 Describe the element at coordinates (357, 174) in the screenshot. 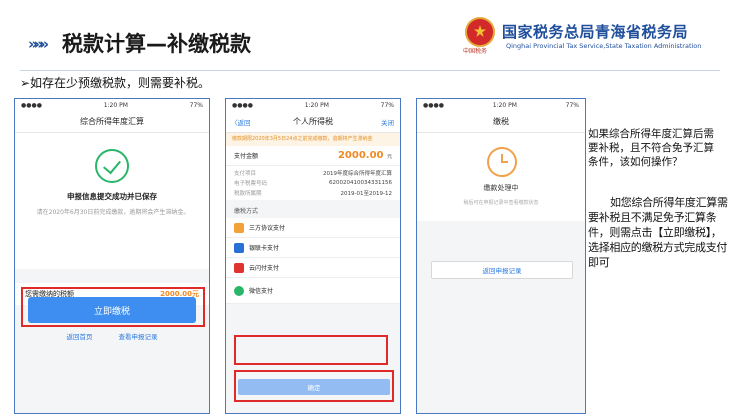

I see `info-value: 2019年度综合所得年度汇算` at that location.